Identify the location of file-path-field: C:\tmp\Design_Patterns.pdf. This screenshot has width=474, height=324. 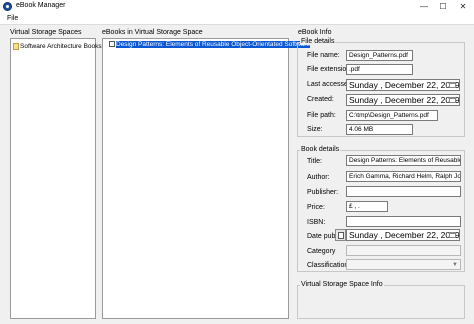
(392, 115).